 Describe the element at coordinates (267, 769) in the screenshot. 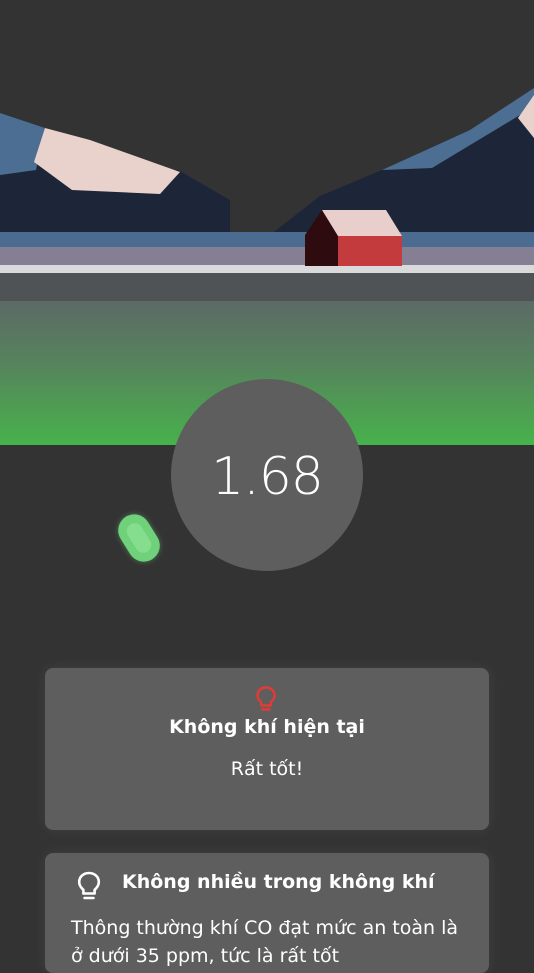

I see `air-status-value: Rất tốt!` at that location.